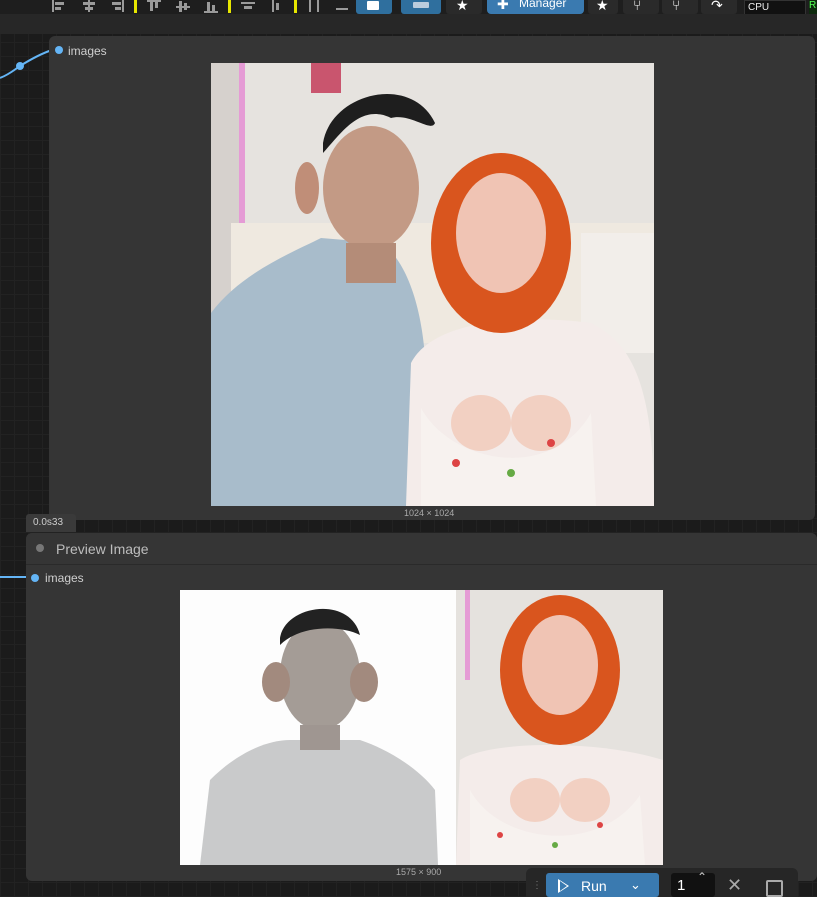 The width and height of the screenshot is (817, 897). What do you see at coordinates (503, 6) in the screenshot?
I see `puzzle-icon: ✚` at bounding box center [503, 6].